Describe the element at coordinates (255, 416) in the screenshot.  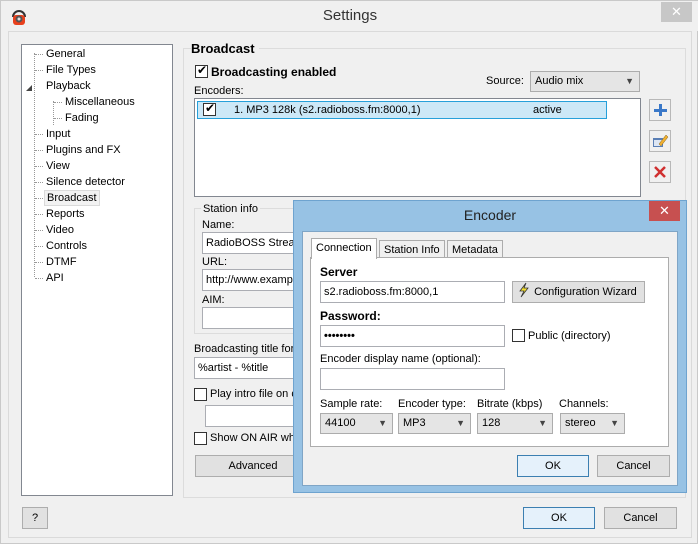
I see `intro-file-input` at that location.